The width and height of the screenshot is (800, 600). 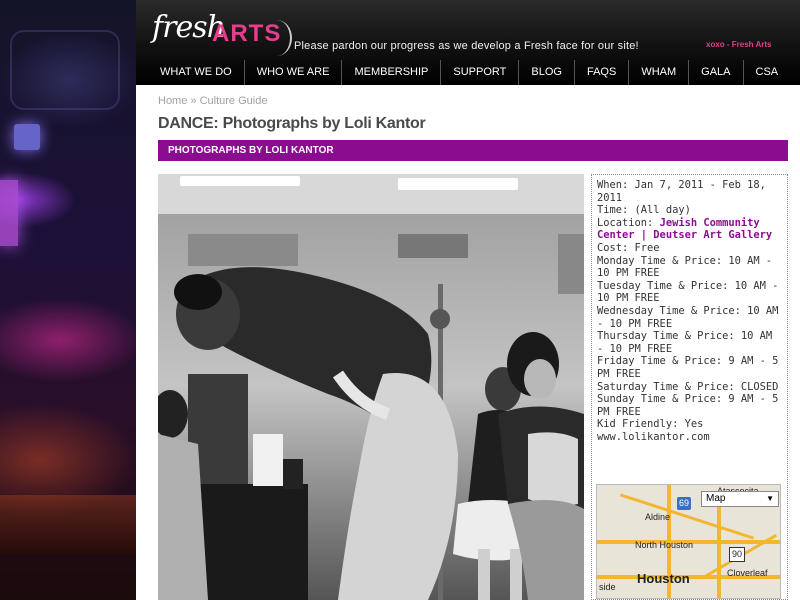 What do you see at coordinates (190, 72) in the screenshot?
I see `nav-what-we-do: WHAT WE DO` at bounding box center [190, 72].